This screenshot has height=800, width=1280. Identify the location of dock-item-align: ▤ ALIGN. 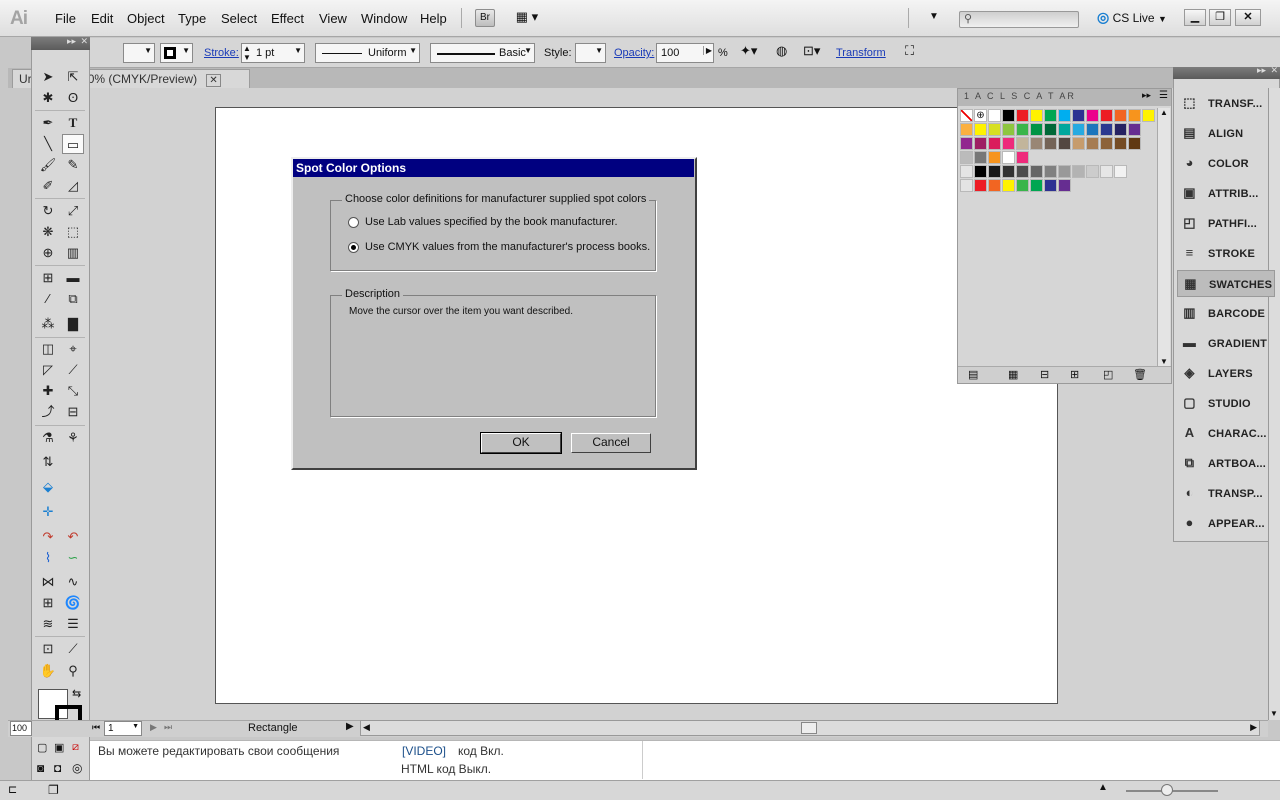
(1226, 133).